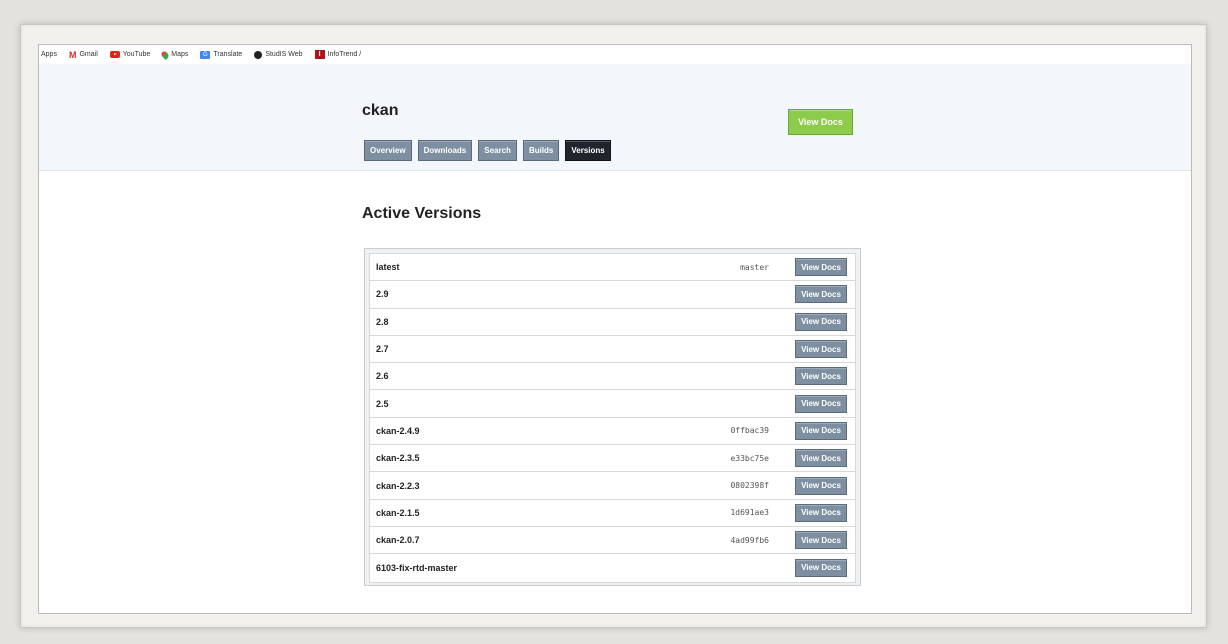 The height and width of the screenshot is (644, 1228). I want to click on tab-downloads: Downloads, so click(445, 150).